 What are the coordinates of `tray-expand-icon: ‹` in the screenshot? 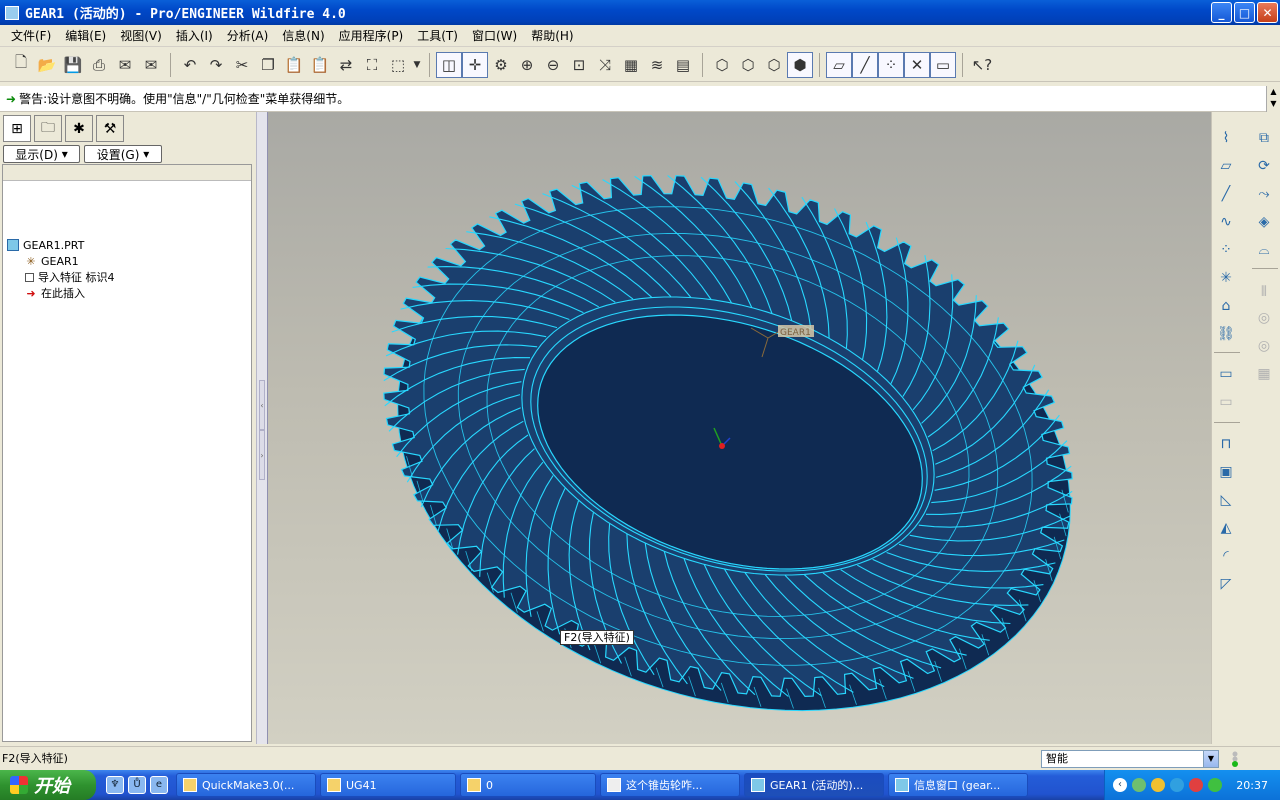 It's located at (1120, 785).